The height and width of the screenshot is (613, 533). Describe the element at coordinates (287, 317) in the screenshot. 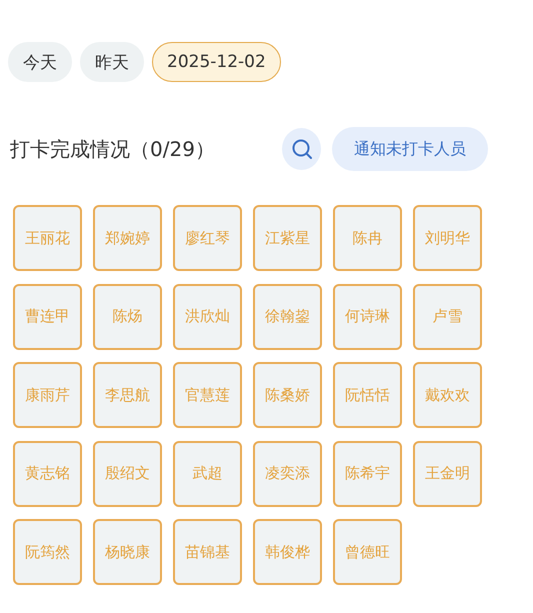

I see `person-tile: 徐翰鋆` at that location.